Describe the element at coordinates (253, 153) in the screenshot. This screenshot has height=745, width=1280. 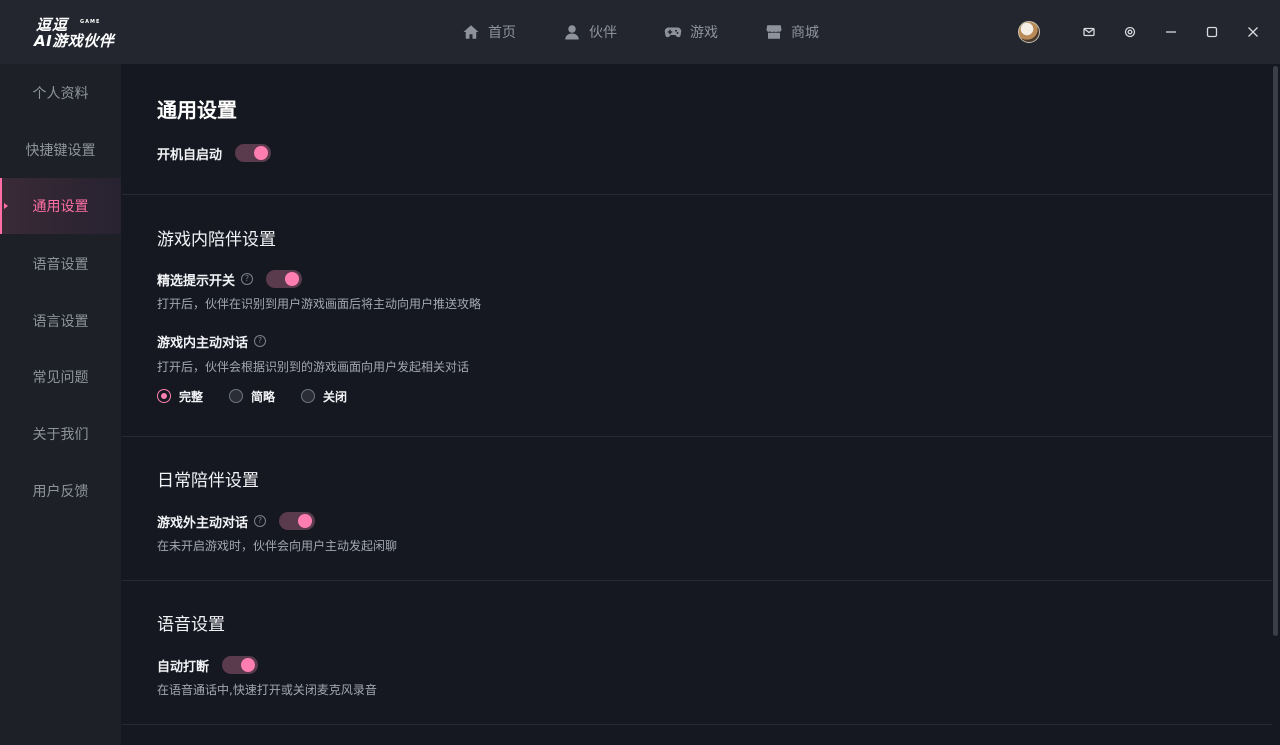
I see `autostart-toggle` at that location.